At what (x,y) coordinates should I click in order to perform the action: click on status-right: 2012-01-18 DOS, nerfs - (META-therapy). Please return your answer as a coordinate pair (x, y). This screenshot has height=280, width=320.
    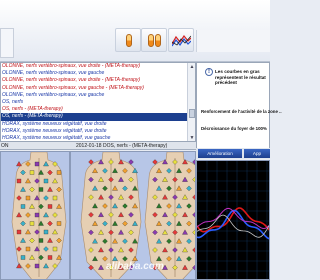
    Looking at the image, I should click on (122, 146).